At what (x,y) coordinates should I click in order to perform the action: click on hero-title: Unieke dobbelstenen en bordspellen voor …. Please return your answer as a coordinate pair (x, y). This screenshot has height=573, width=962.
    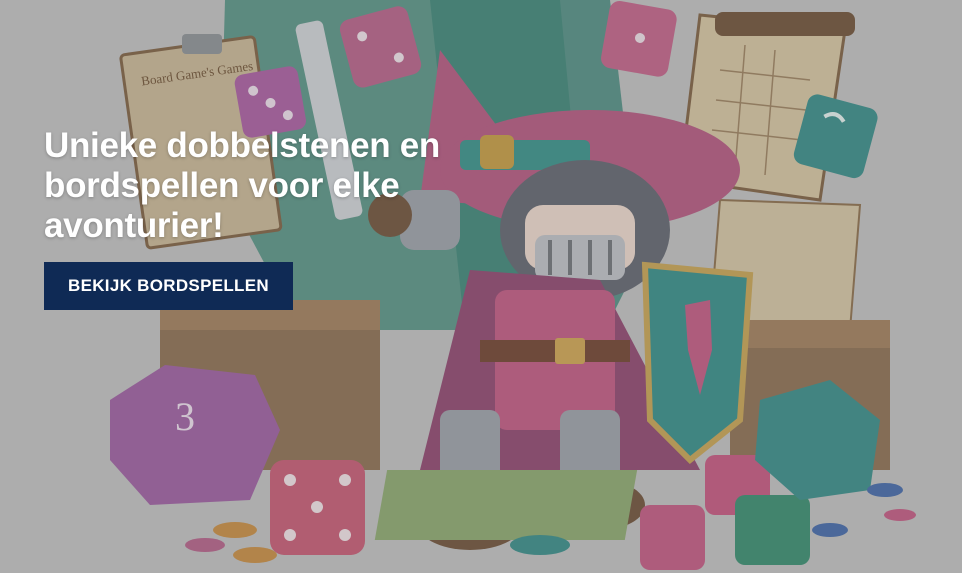
    Looking at the image, I should click on (242, 185).